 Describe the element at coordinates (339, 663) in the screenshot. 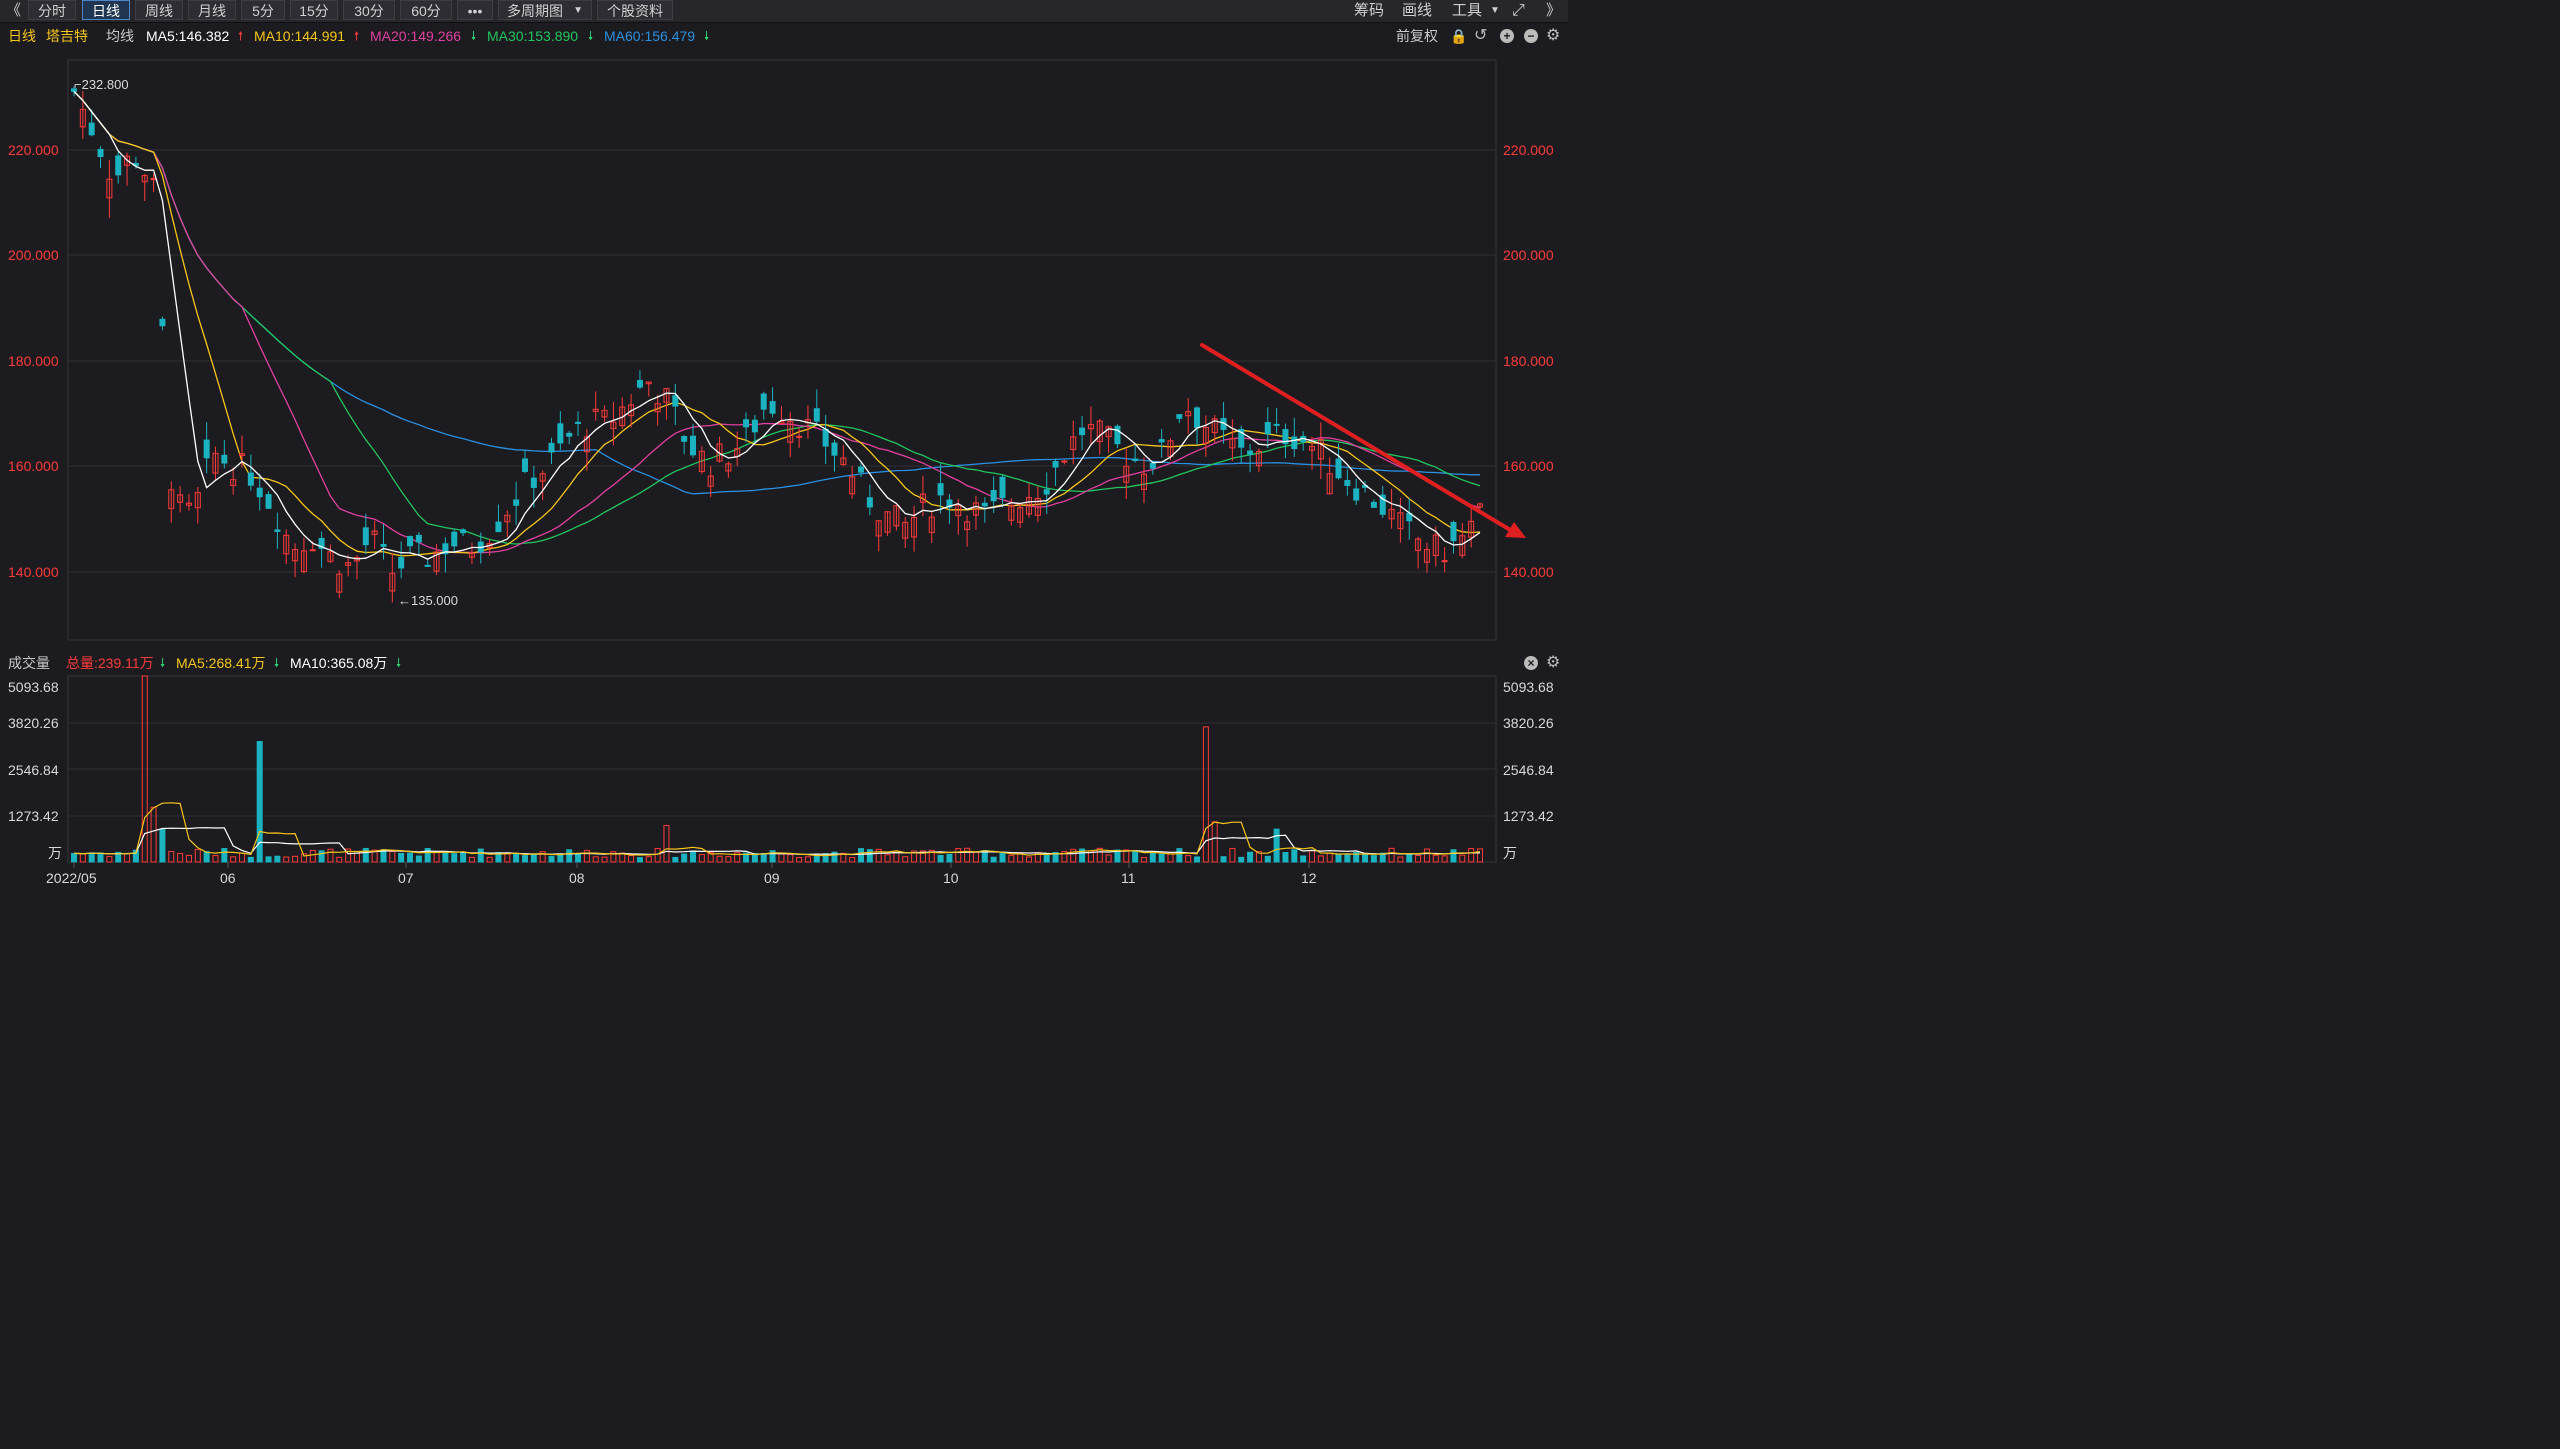

I see `volume-ma10: MA10:365.08万` at that location.